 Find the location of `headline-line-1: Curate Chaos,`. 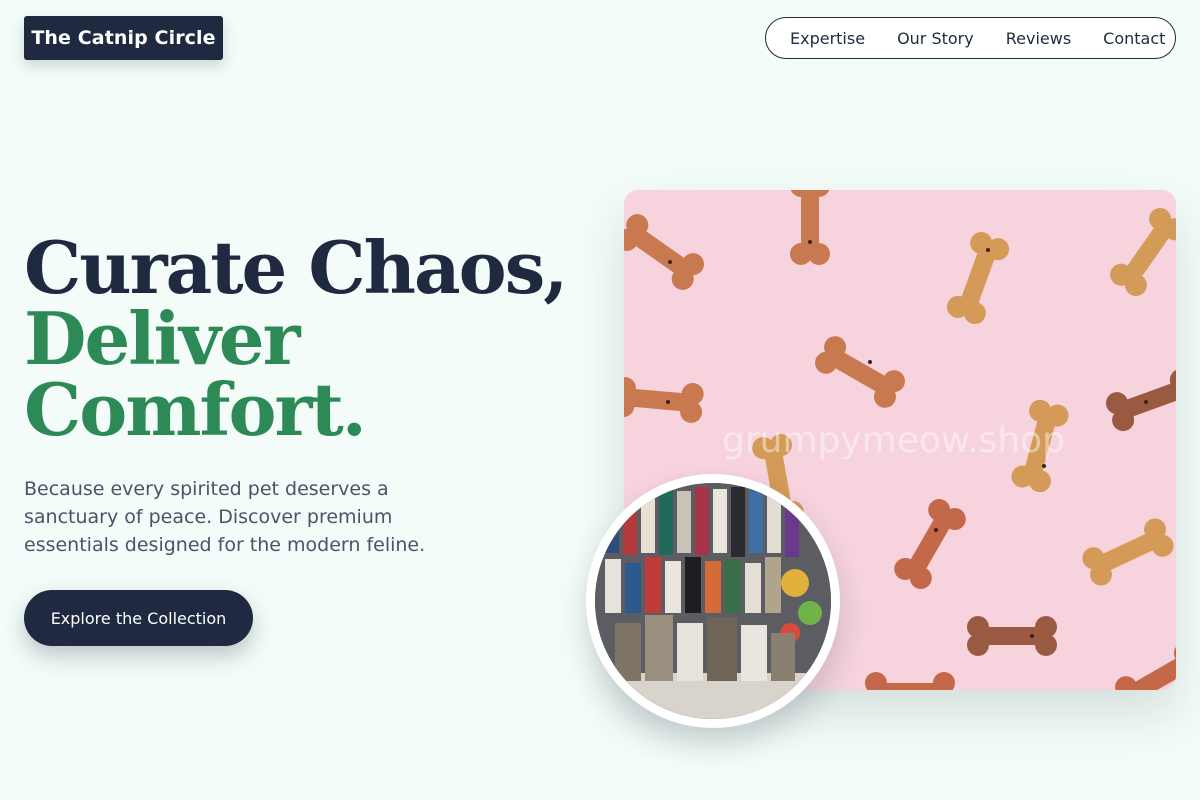

headline-line-1: Curate Chaos, is located at coordinates (296, 267).